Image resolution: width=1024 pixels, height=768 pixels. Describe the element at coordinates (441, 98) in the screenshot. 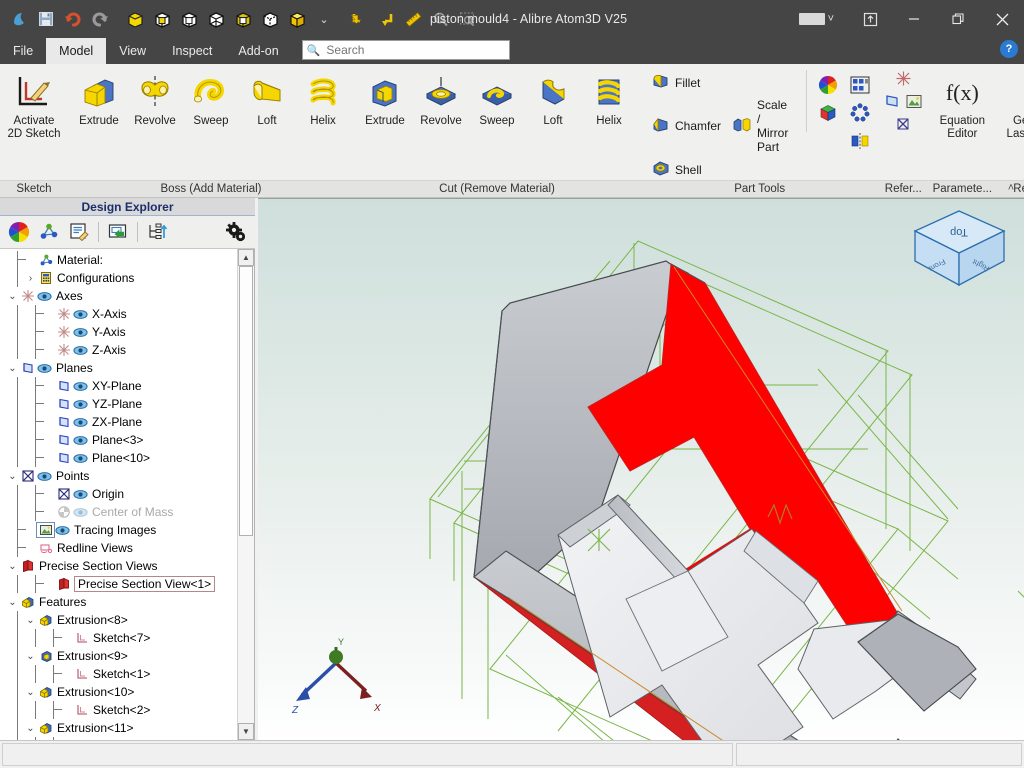

I see `cut-revolve-button: Revolve` at that location.